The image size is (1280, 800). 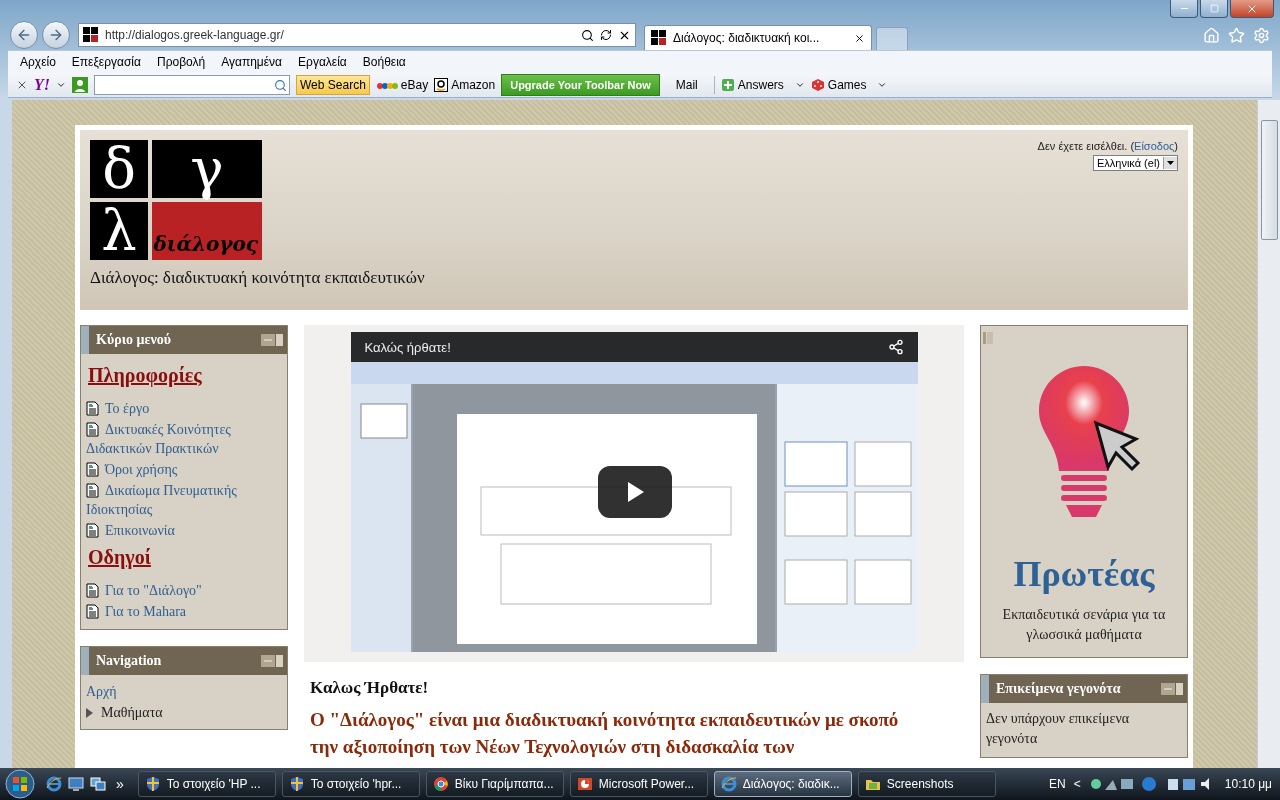 I want to click on protea-link: Πρωτέας, so click(x=1084, y=574).